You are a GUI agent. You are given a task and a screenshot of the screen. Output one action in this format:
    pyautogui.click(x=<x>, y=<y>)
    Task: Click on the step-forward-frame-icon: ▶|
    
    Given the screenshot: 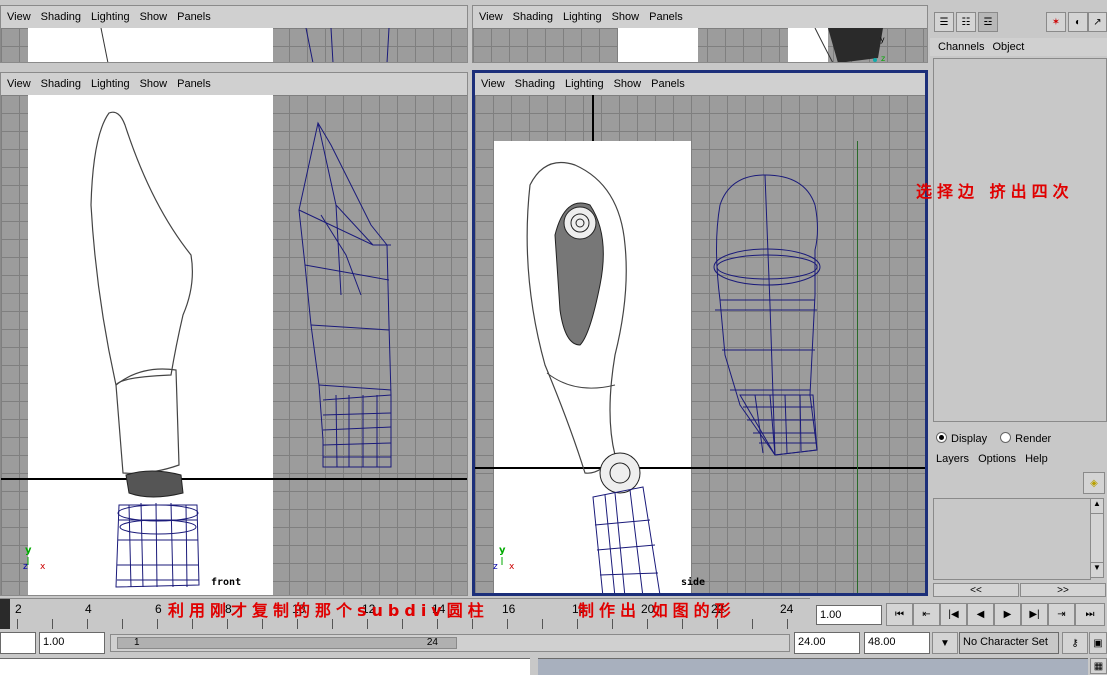 What is the action you would take?
    pyautogui.click(x=1034, y=614)
    